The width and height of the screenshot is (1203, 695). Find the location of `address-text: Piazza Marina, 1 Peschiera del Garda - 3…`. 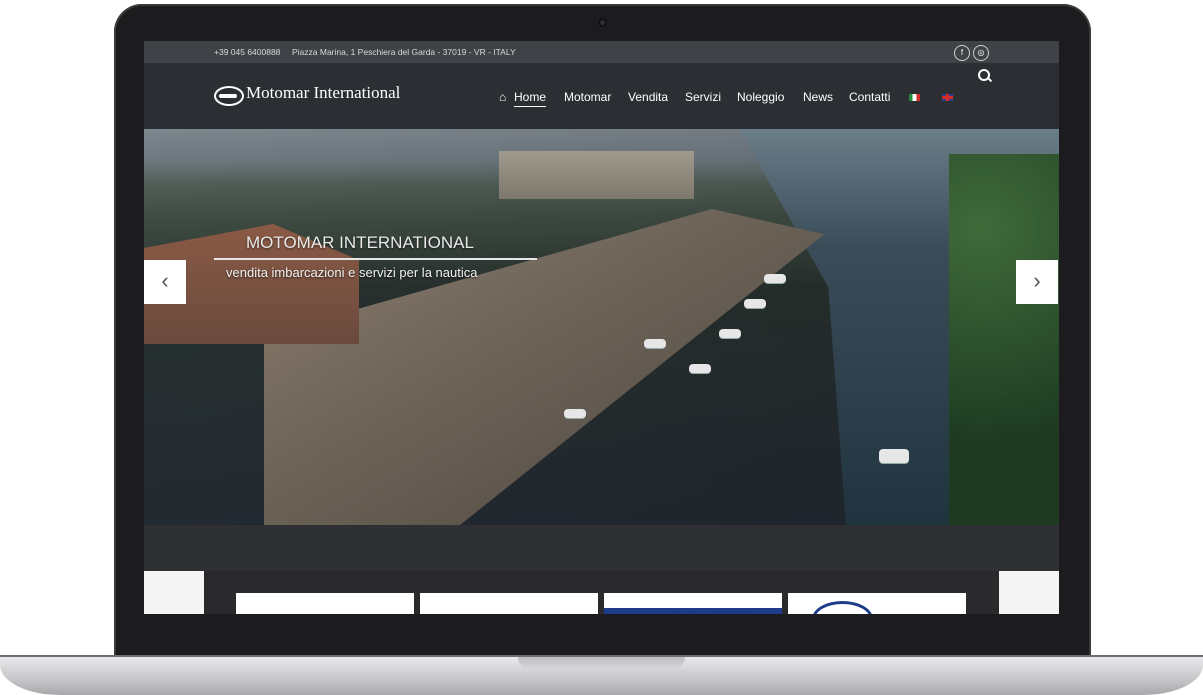

address-text: Piazza Marina, 1 Peschiera del Garda - 3… is located at coordinates (404, 52).